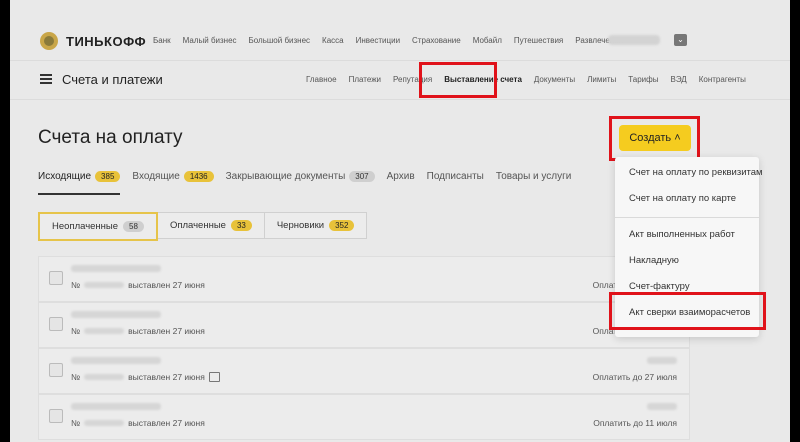  What do you see at coordinates (112, 79) in the screenshot?
I see `section-title: Счета и платежи` at bounding box center [112, 79].